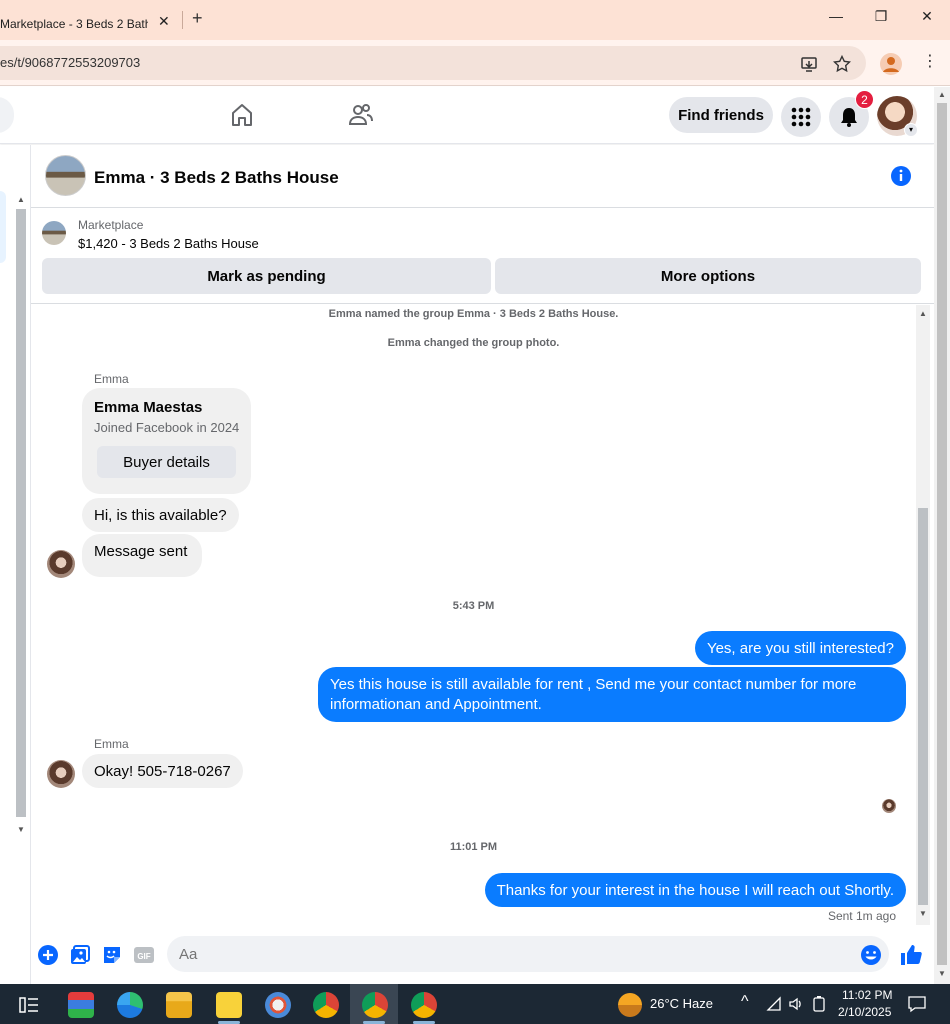 The width and height of the screenshot is (950, 1024). Describe the element at coordinates (473, 343) in the screenshot. I see `system-message: Emma changed the group photo.` at that location.